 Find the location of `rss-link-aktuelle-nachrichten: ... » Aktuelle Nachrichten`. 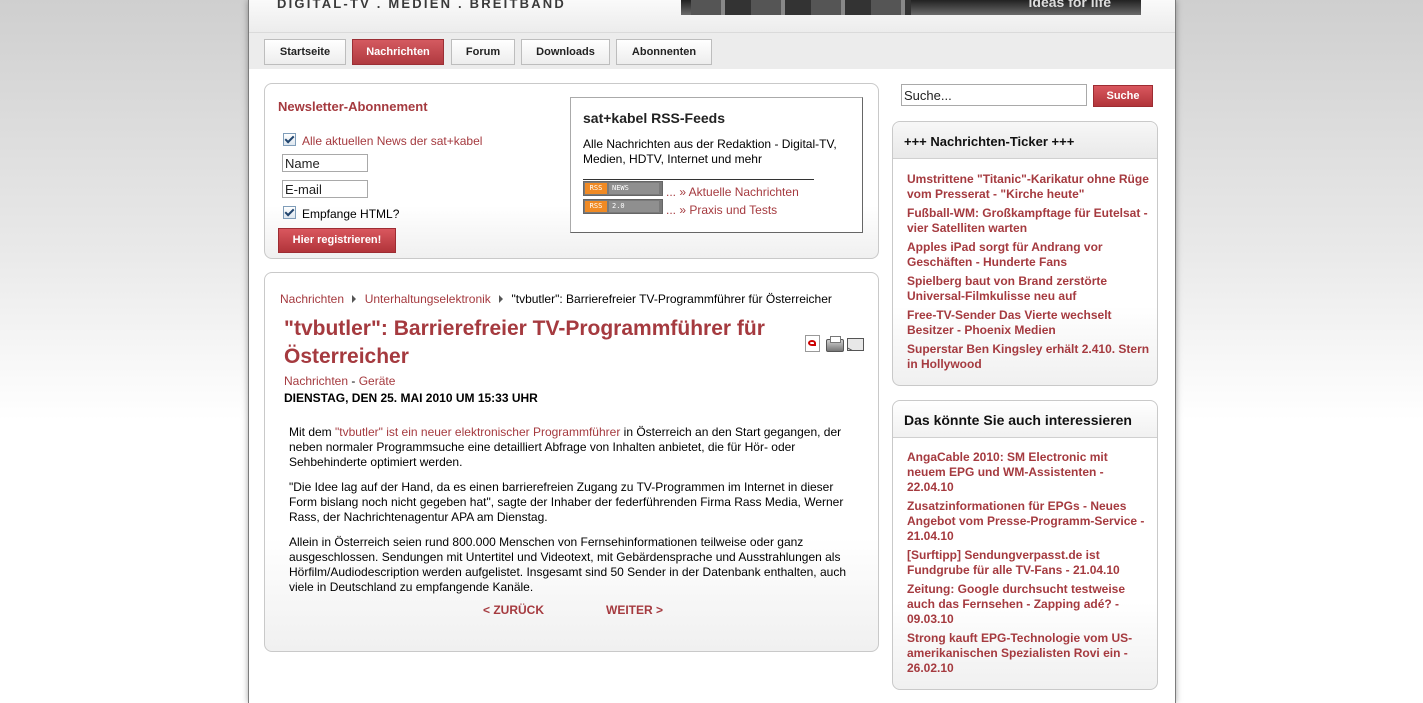

rss-link-aktuelle-nachrichten: ... » Aktuelle Nachrichten is located at coordinates (732, 192).